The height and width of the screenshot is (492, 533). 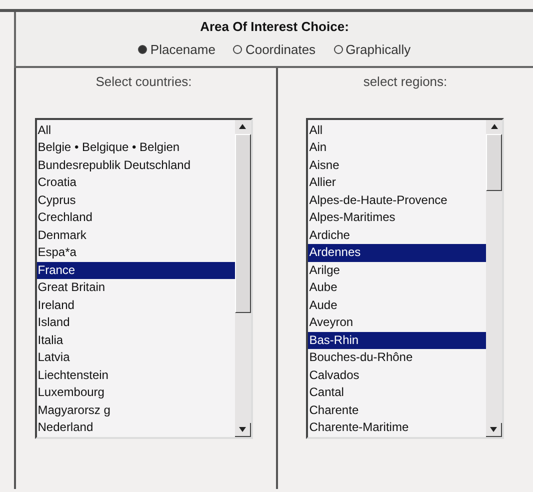 I want to click on list-item: Crechland, so click(x=135, y=217).